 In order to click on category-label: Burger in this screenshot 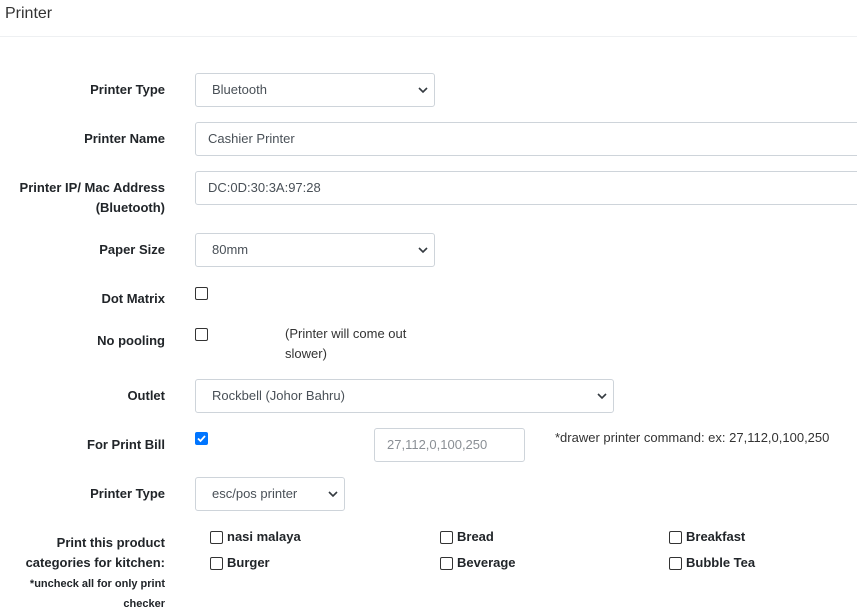, I will do `click(248, 562)`.